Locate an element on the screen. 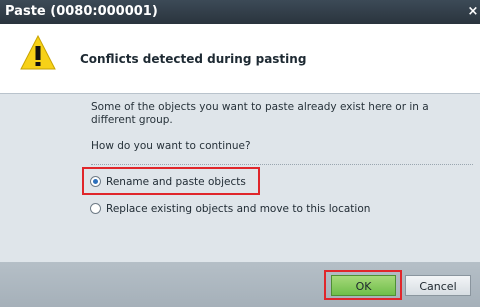 This screenshot has height=307, width=480. cancel-button: Cancel is located at coordinates (438, 285).